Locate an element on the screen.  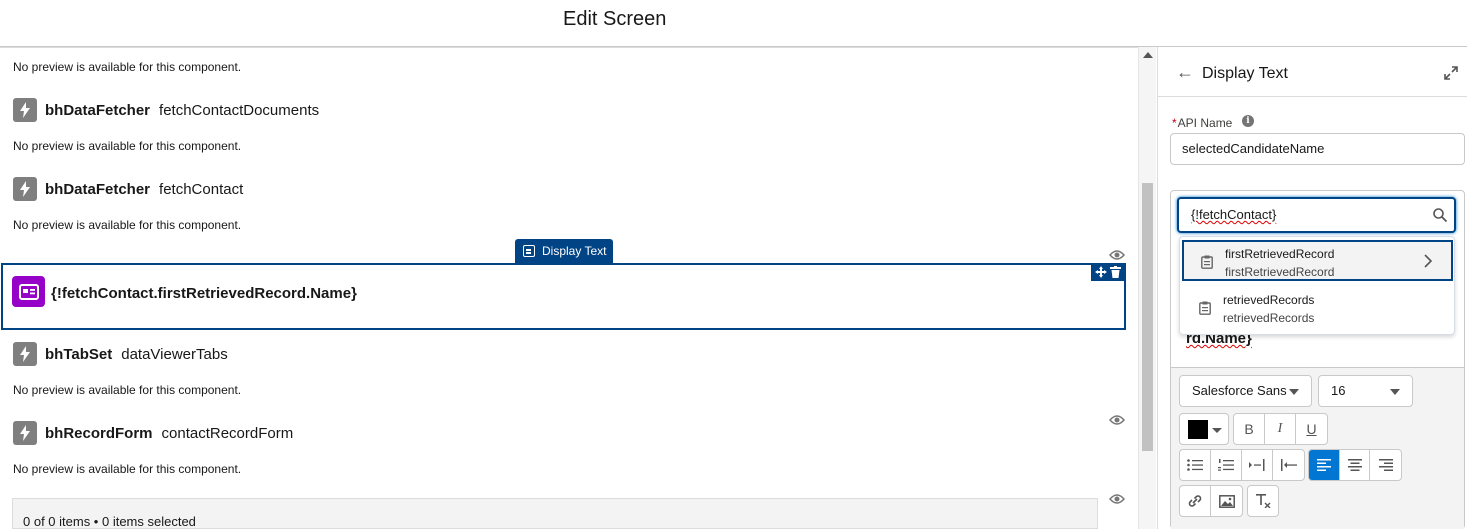
image-button is located at coordinates (1226, 501).